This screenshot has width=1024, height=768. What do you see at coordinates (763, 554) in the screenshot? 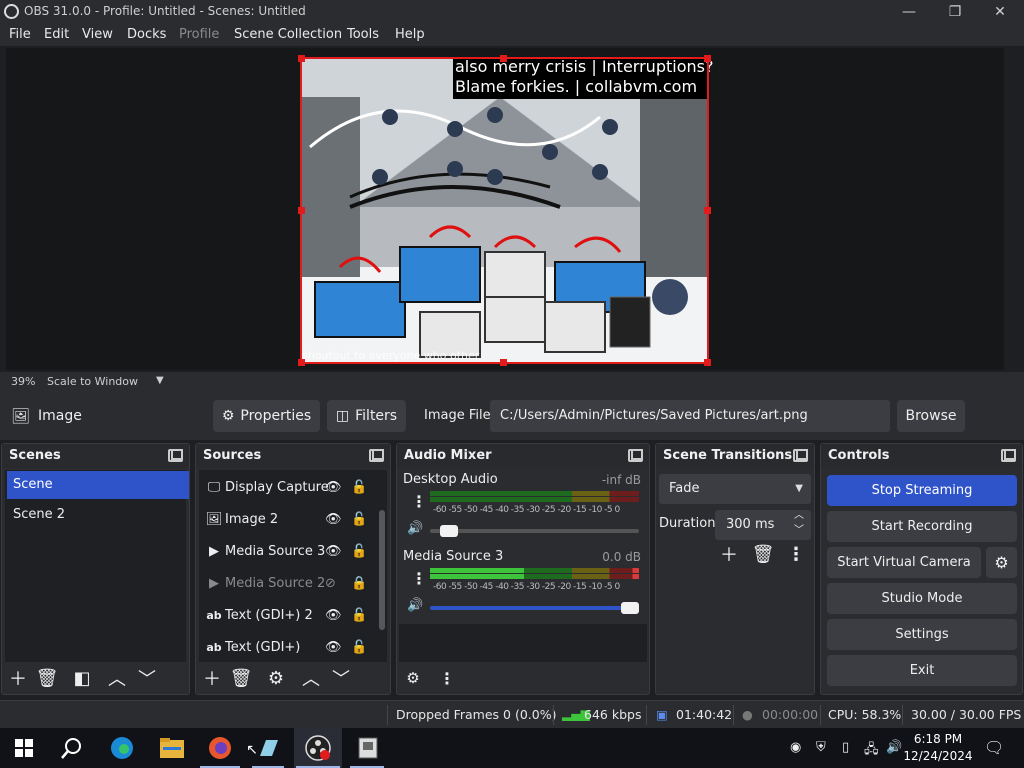
I see `remove-transition-icon: 🗑` at bounding box center [763, 554].